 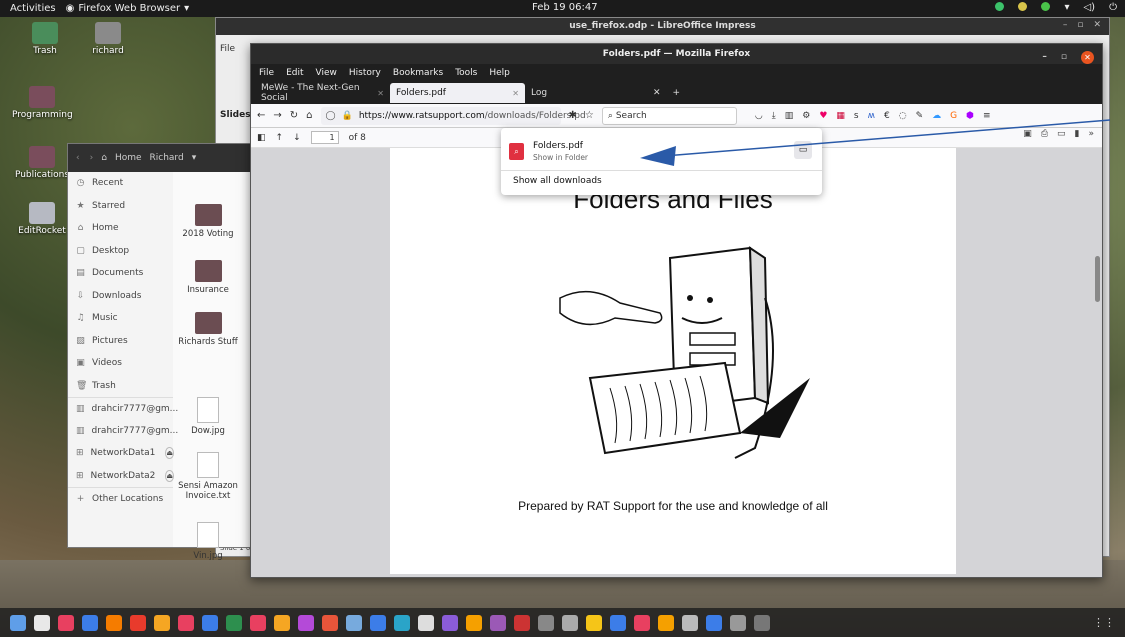 What do you see at coordinates (294, 73) in the screenshot?
I see `menu-item-edit: Edit` at bounding box center [294, 73].